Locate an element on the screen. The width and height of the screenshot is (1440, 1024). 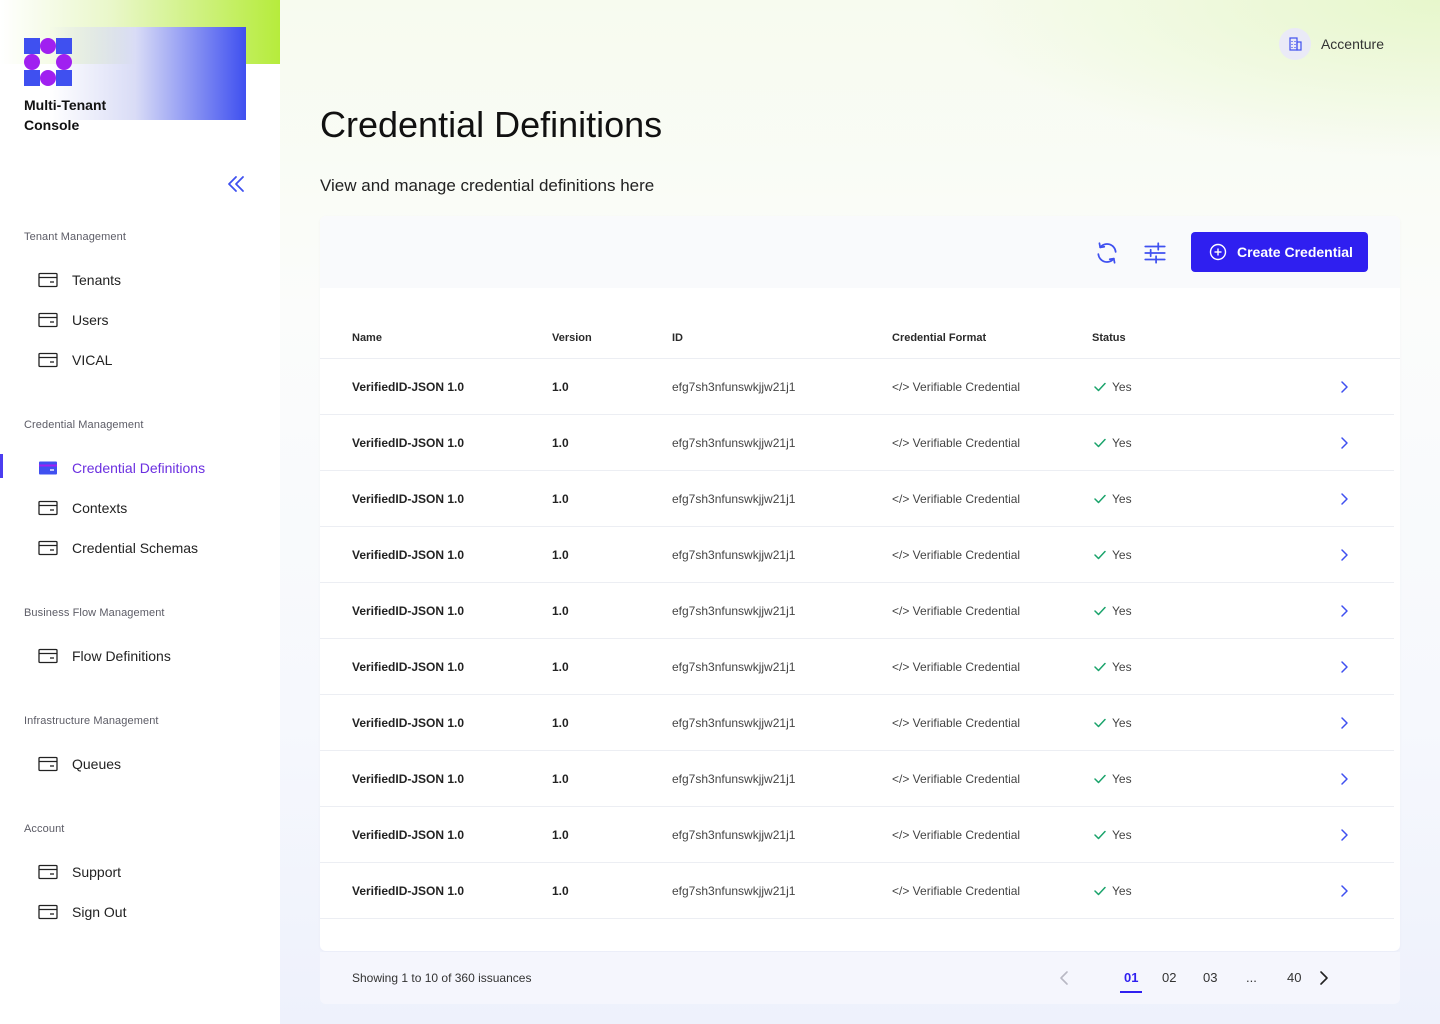
org-name: Accenture is located at coordinates (1352, 44).